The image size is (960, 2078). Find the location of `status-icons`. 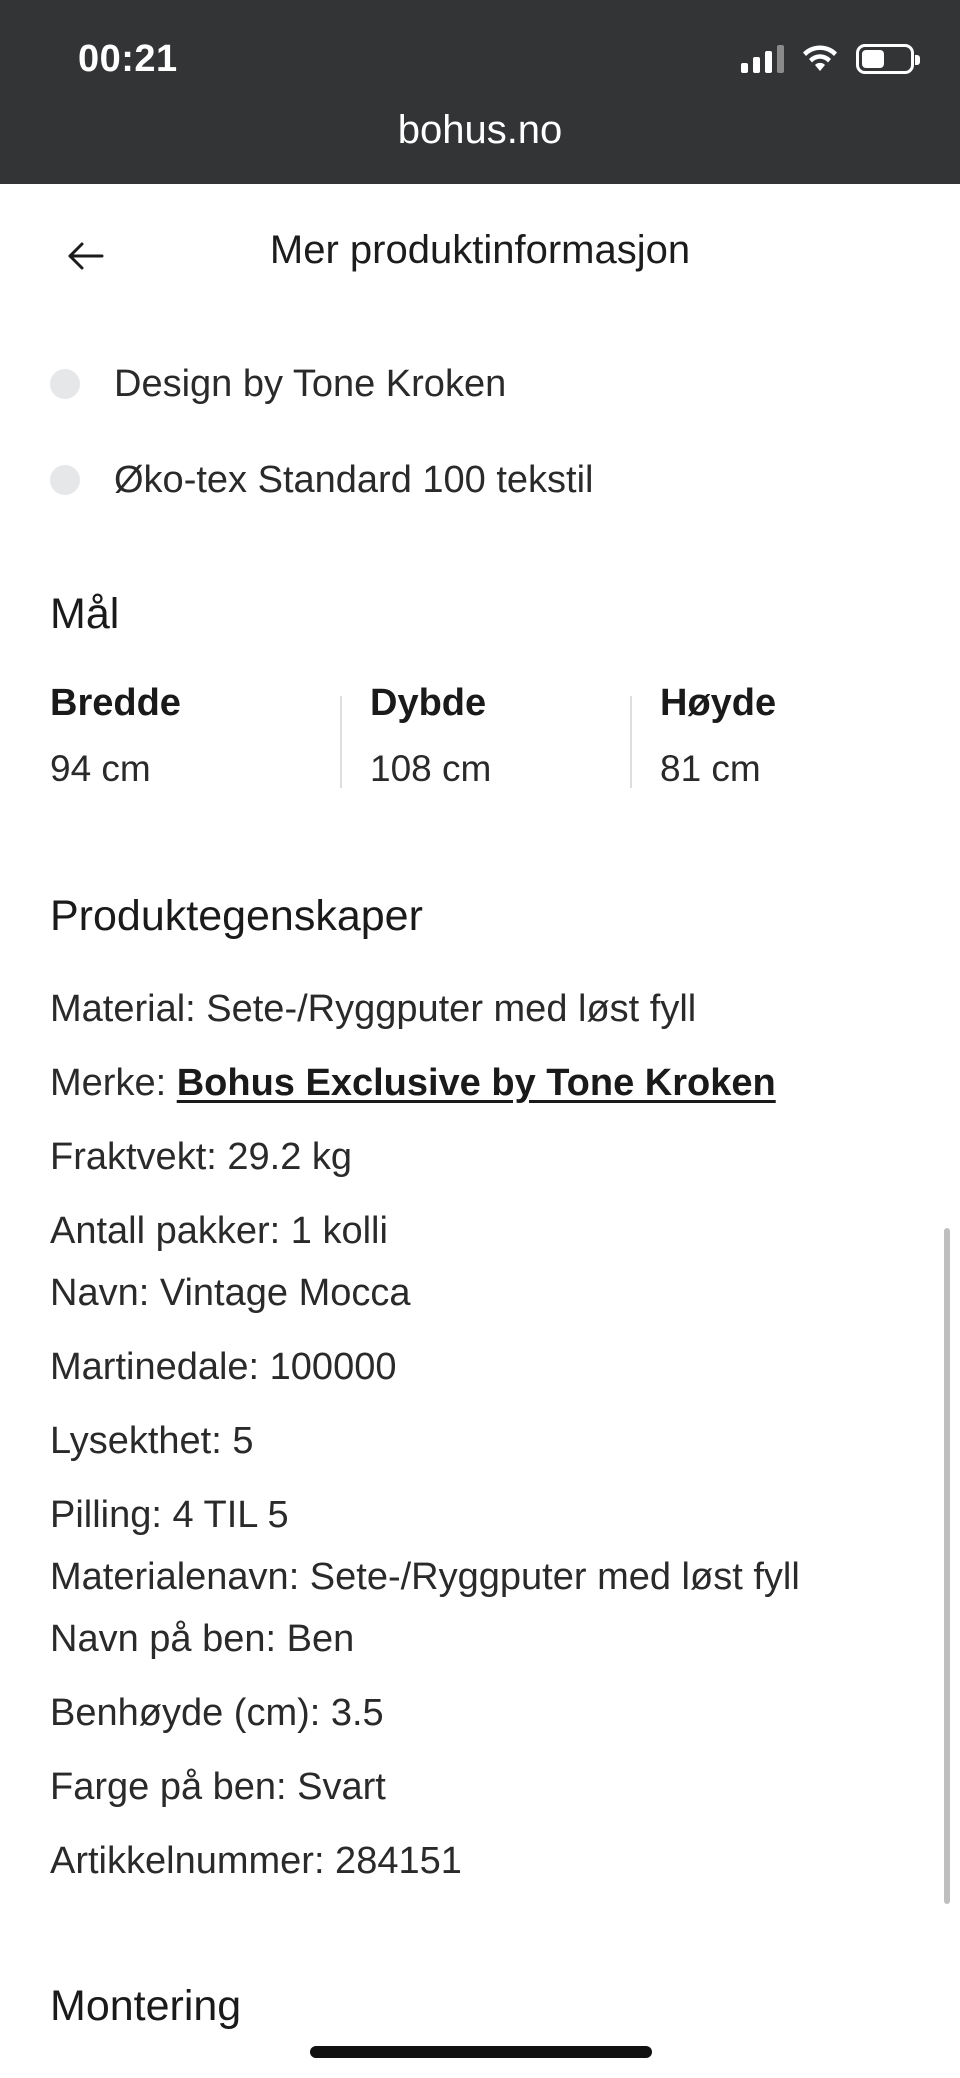

status-icons is located at coordinates (830, 59).